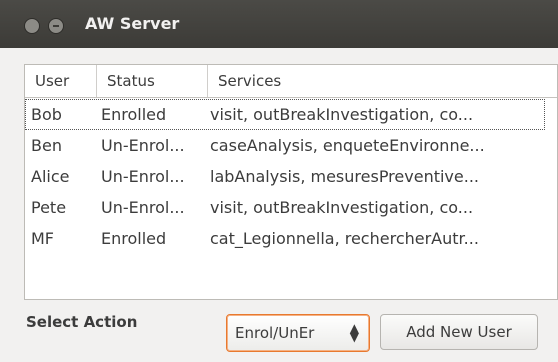  Describe the element at coordinates (354, 332) in the screenshot. I see `updown-arrows-icon: ▲ ▼` at that location.